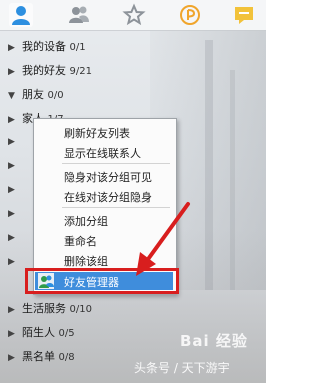 Image resolution: width=320 pixels, height=383 pixels. I want to click on menu-item-show-online: 显示在线联系人, so click(102, 153).